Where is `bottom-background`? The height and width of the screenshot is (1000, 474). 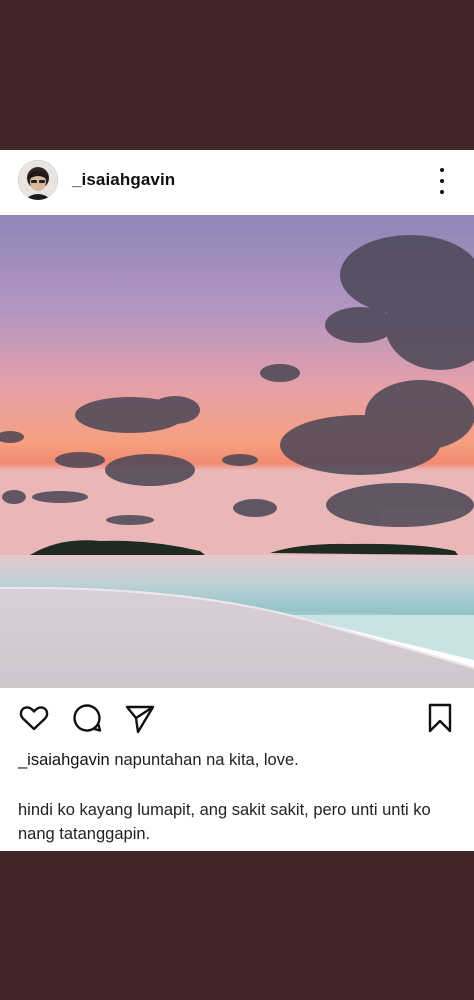 bottom-background is located at coordinates (237, 925).